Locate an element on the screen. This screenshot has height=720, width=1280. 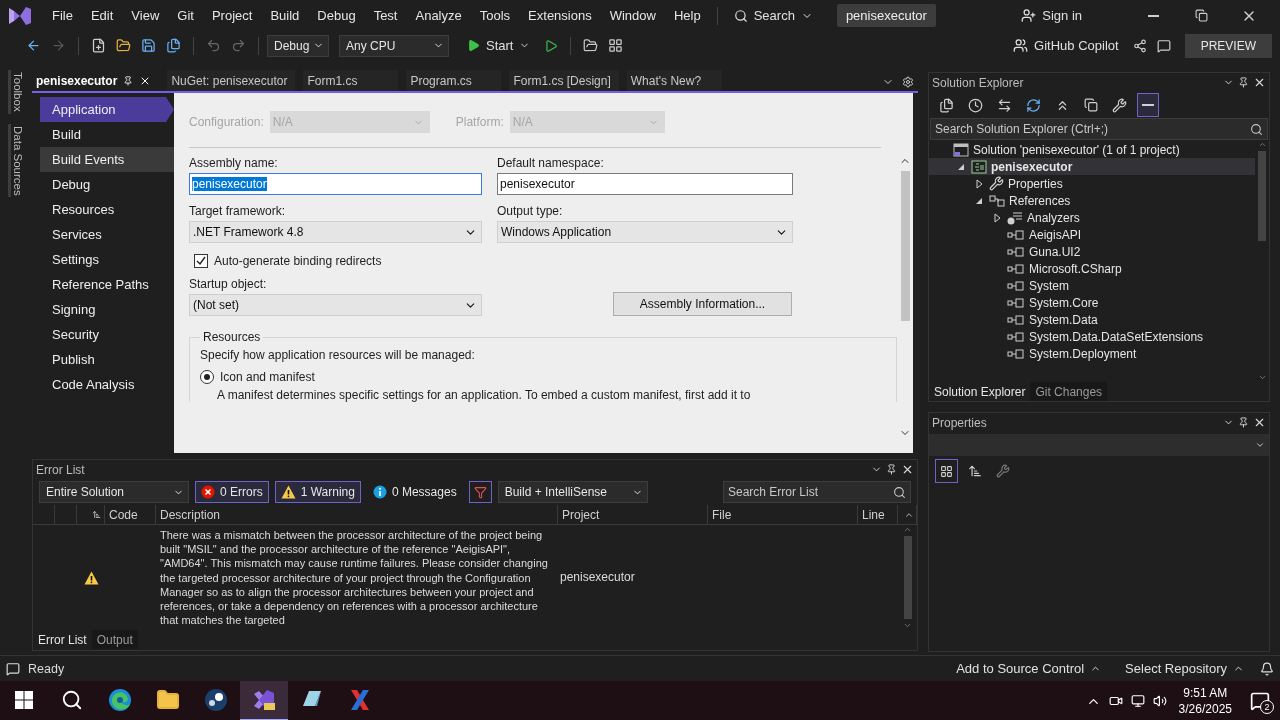
dash-icon is located at coordinates (1148, 105).